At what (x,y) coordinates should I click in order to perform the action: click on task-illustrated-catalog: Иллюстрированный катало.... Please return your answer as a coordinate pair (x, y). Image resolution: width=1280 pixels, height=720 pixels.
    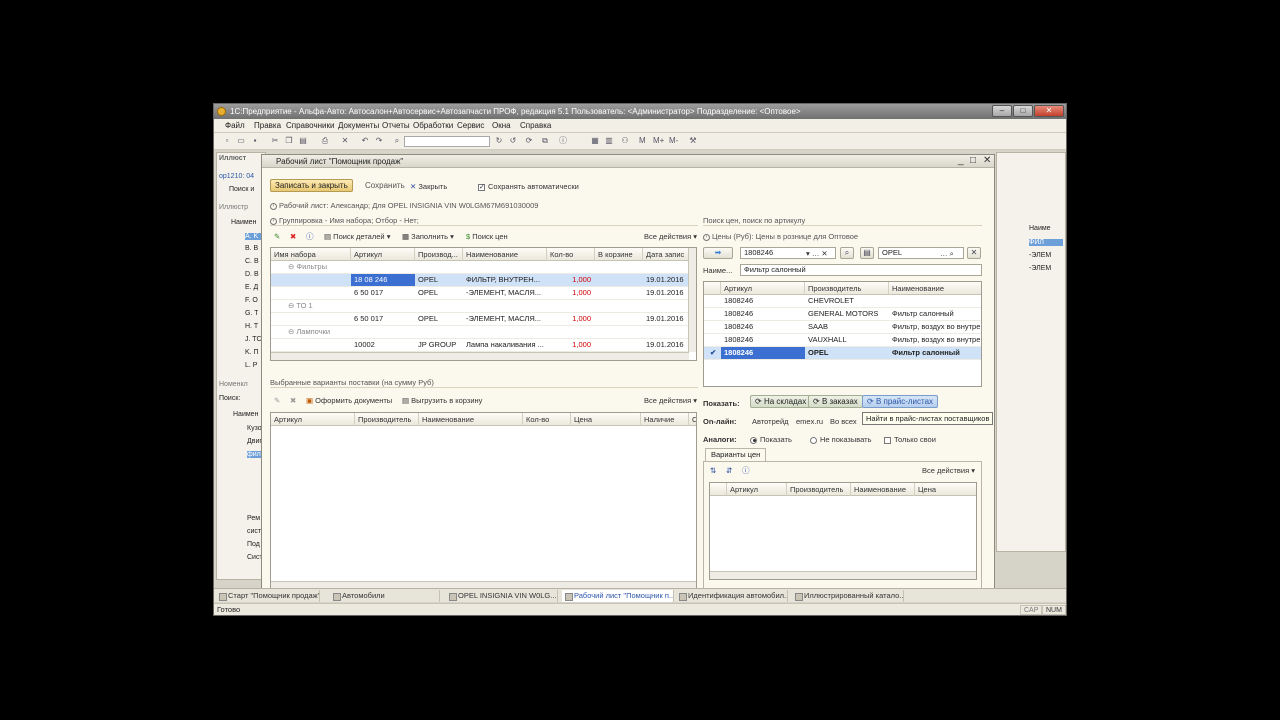
    Looking at the image, I should click on (848, 596).